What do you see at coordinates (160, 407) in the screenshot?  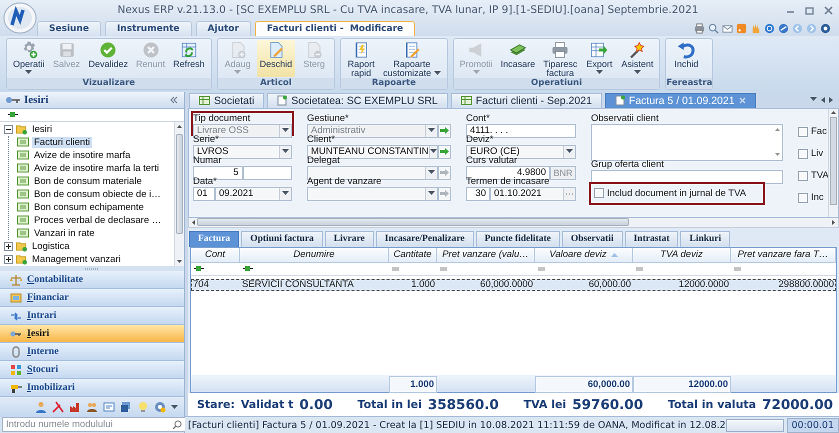 I see `gear-icon` at bounding box center [160, 407].